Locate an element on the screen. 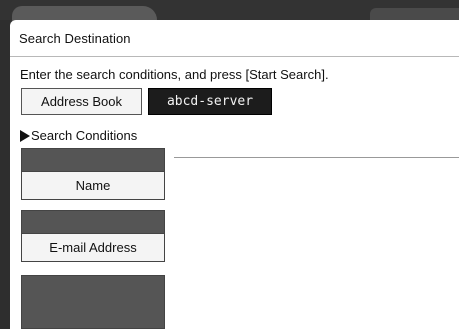  name-button: Name is located at coordinates (93, 185).